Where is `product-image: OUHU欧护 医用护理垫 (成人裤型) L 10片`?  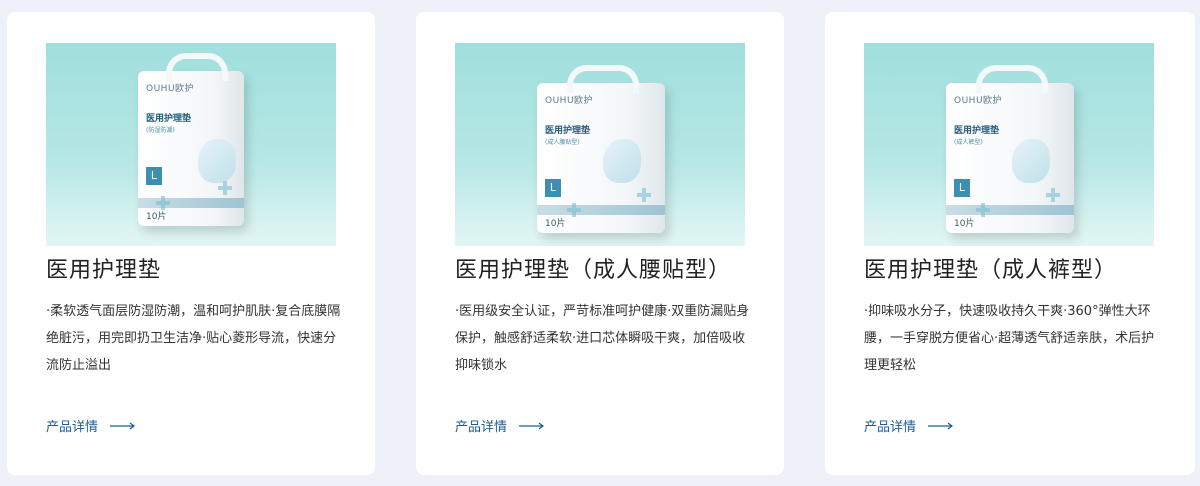 product-image: OUHU欧护 医用护理垫 (成人裤型) L 10片 is located at coordinates (1009, 144).